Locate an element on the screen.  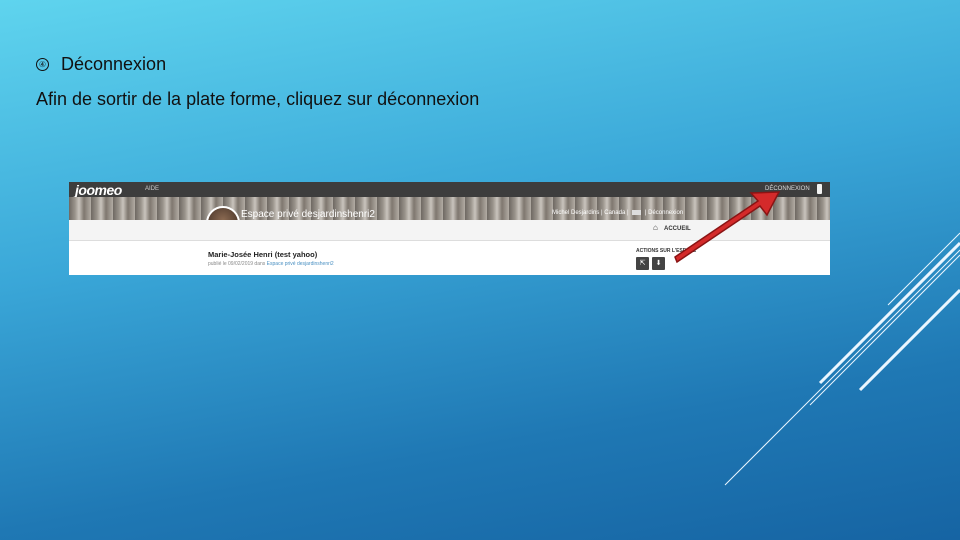
decorative-lines is located at coordinates (842, 359).